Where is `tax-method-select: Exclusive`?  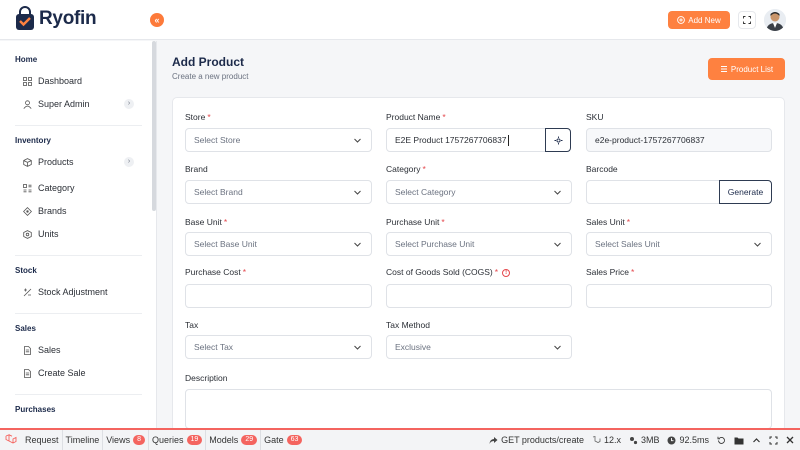 tax-method-select: Exclusive is located at coordinates (479, 347).